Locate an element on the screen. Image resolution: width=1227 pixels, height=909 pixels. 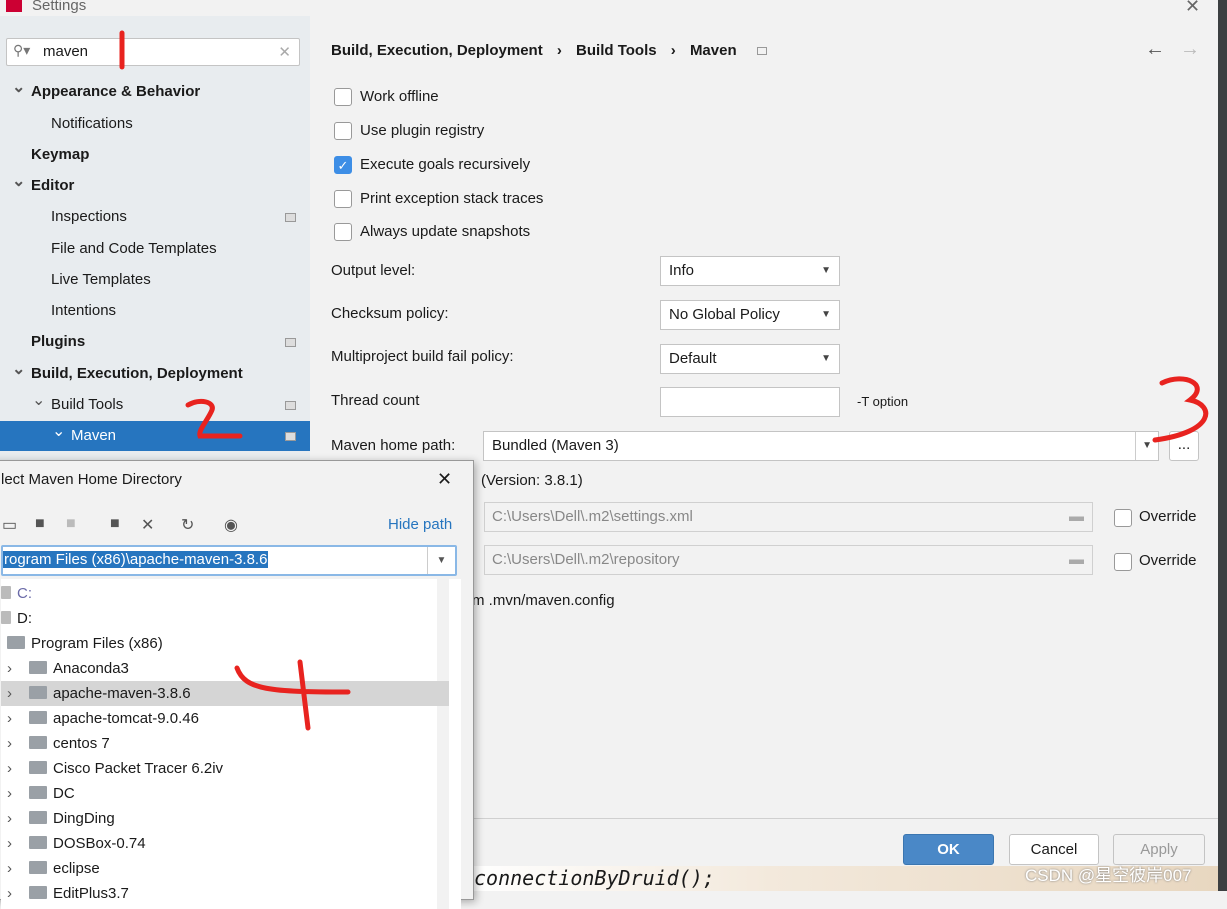
option-label: Work offline is located at coordinates (399, 96).